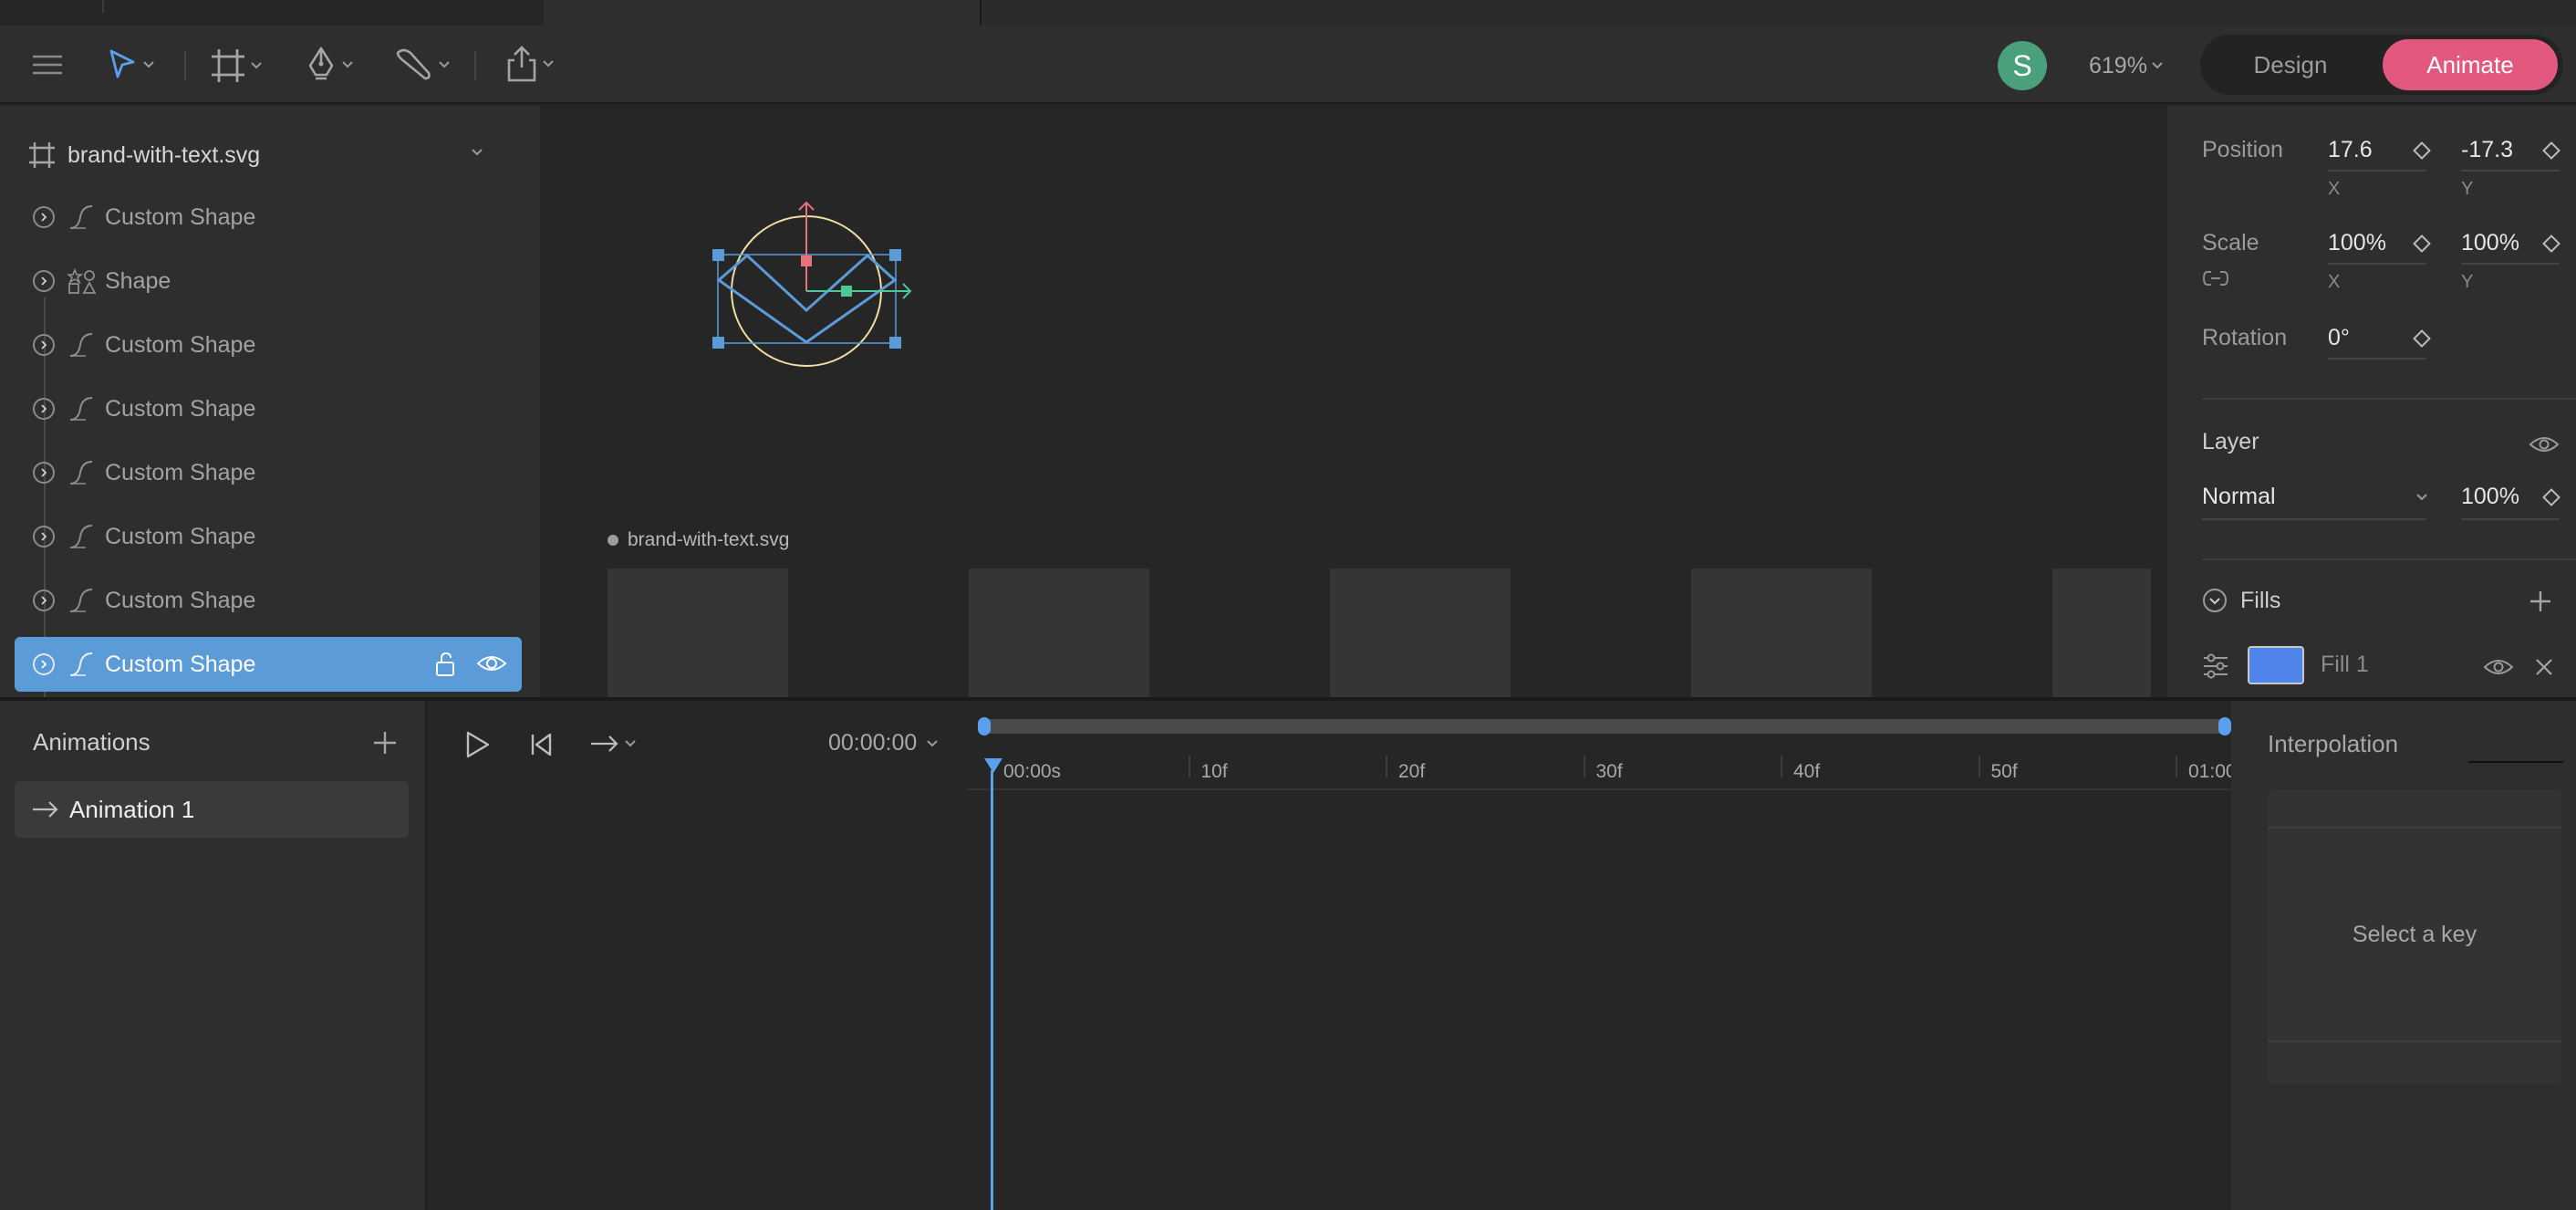 The image size is (2576, 1210). Describe the element at coordinates (2023, 65) in the screenshot. I see `avatar: S` at that location.